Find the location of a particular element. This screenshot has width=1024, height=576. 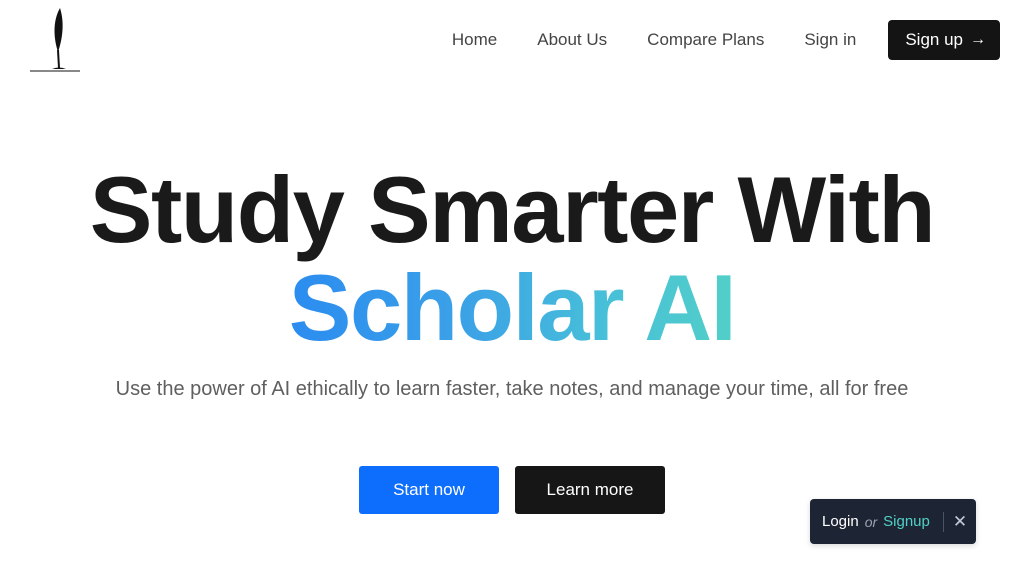

learn-more-button: Learn more is located at coordinates (590, 490).